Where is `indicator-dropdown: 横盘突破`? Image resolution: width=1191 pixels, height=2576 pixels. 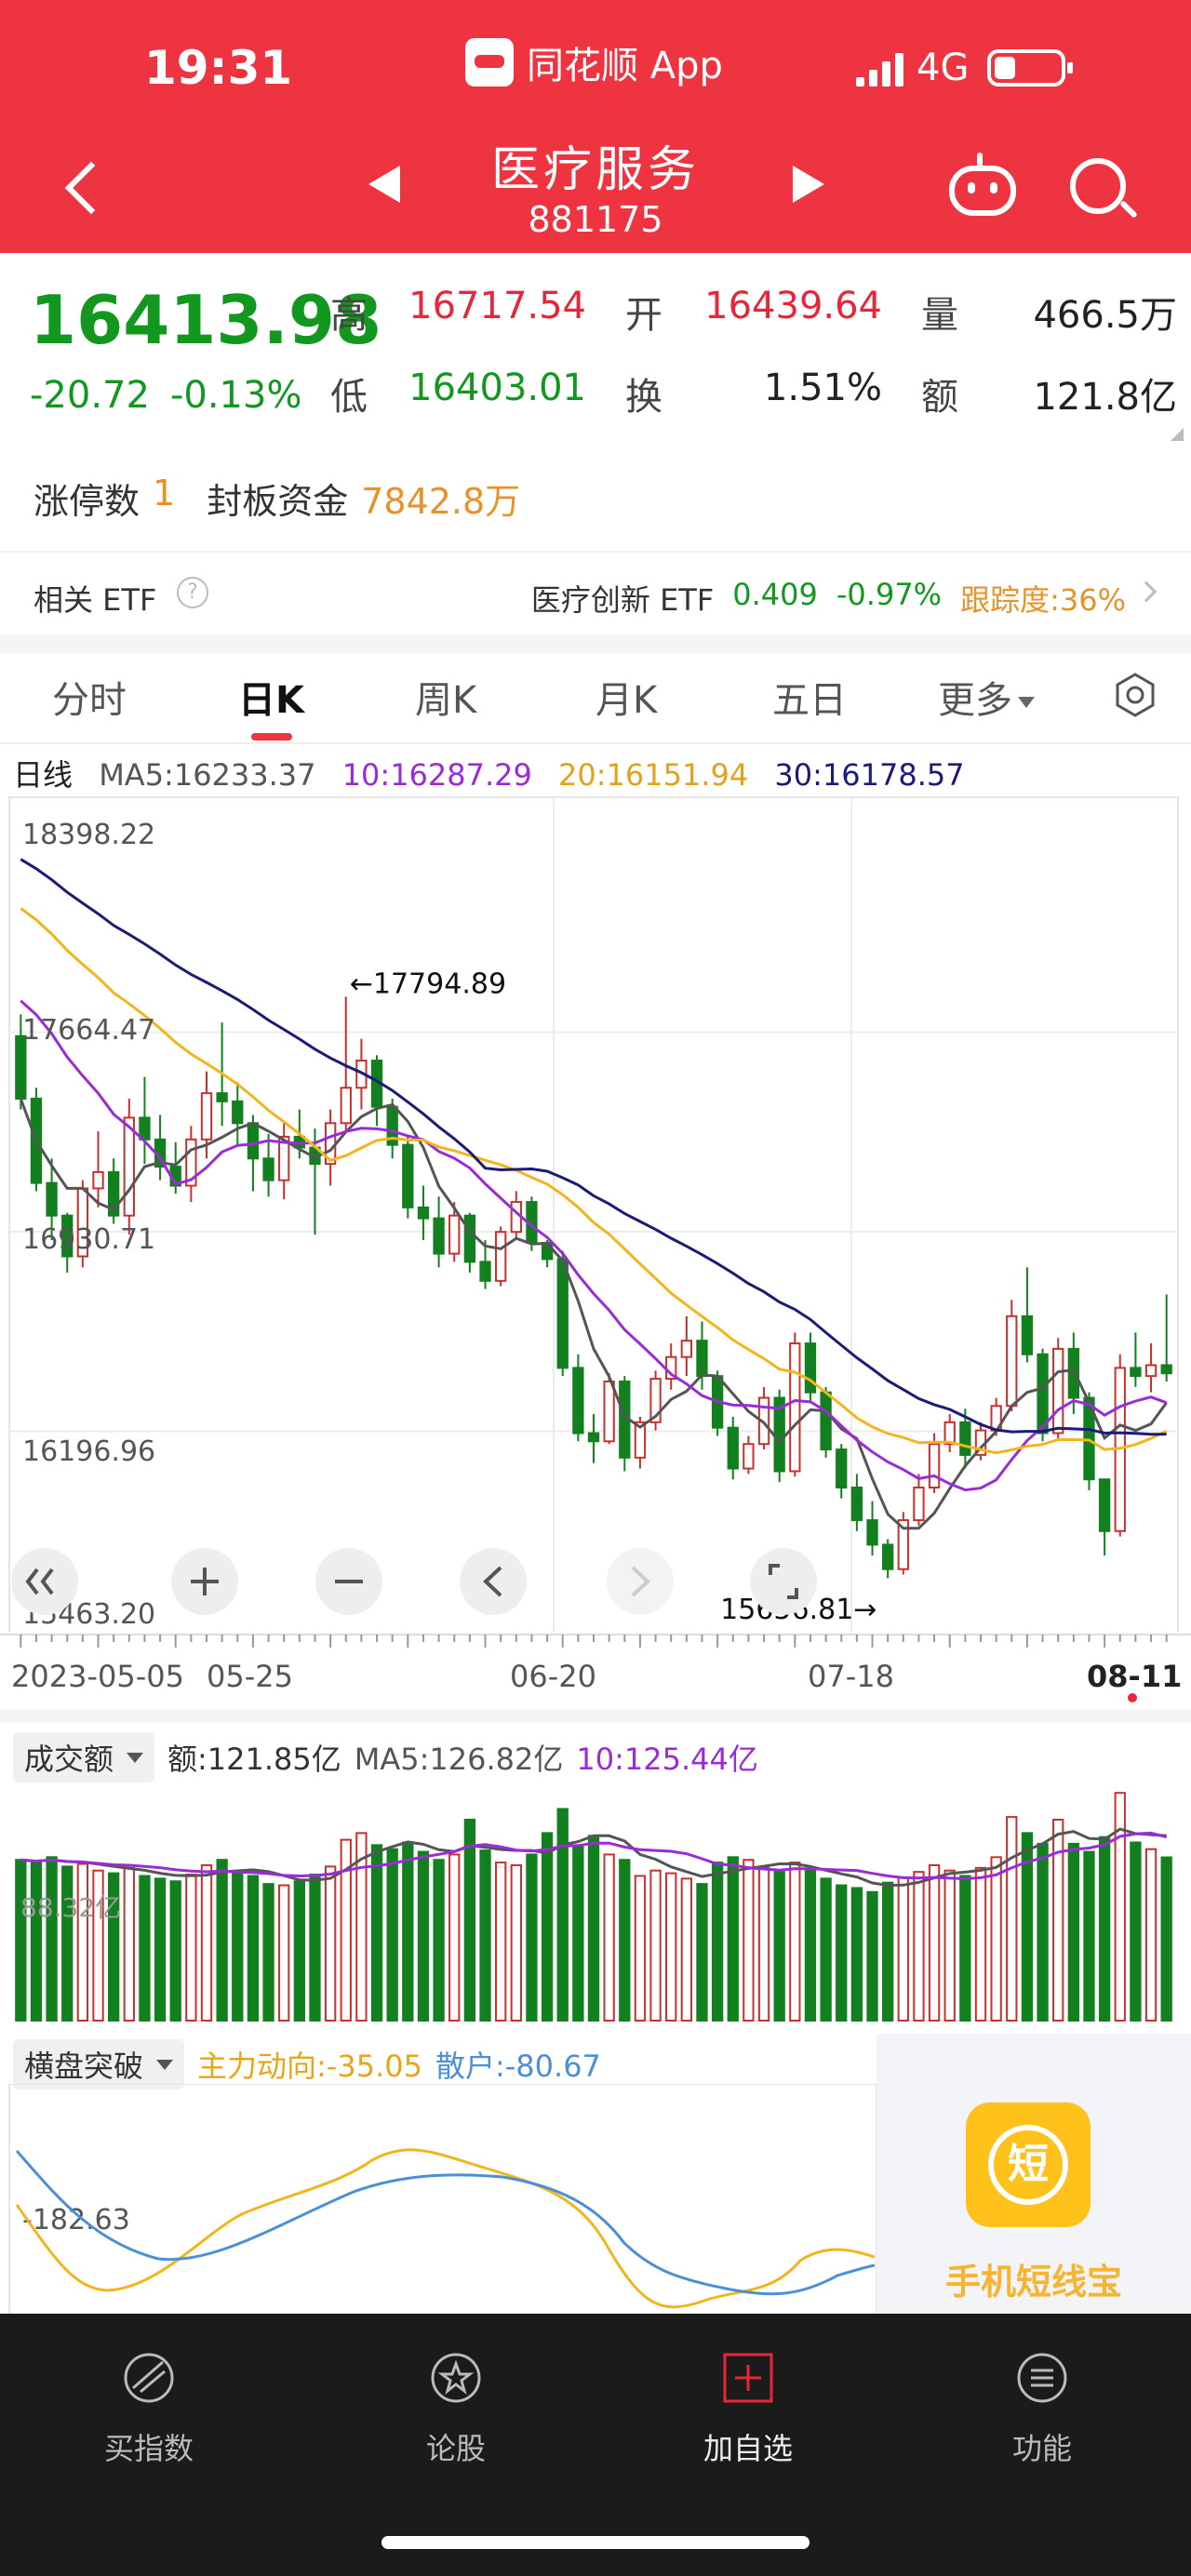 indicator-dropdown: 横盘突破 is located at coordinates (99, 2064).